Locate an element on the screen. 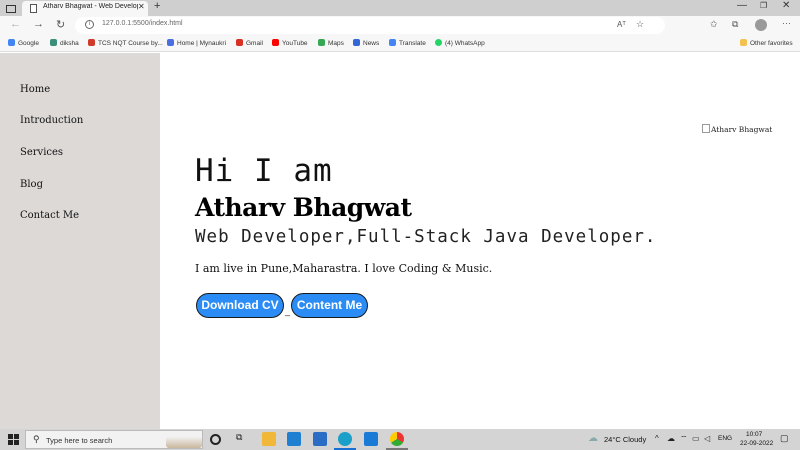  taskbar-search-box: ⚲ Type here to search is located at coordinates (114, 439).